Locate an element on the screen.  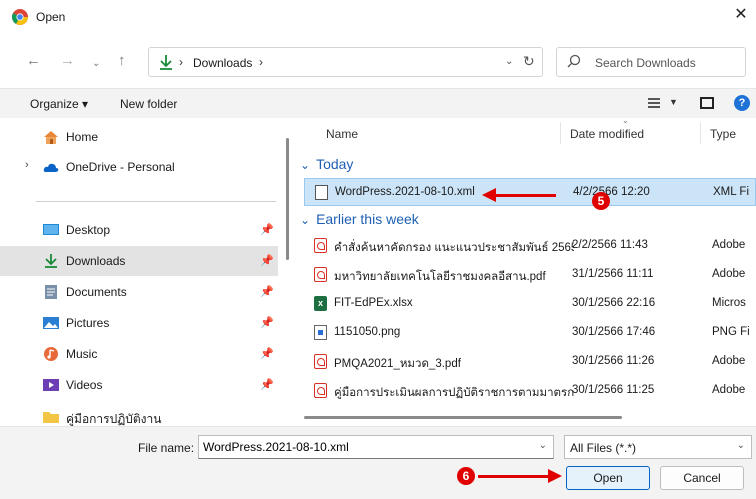
title-bar: Open ✕ is located at coordinates (378, 17).